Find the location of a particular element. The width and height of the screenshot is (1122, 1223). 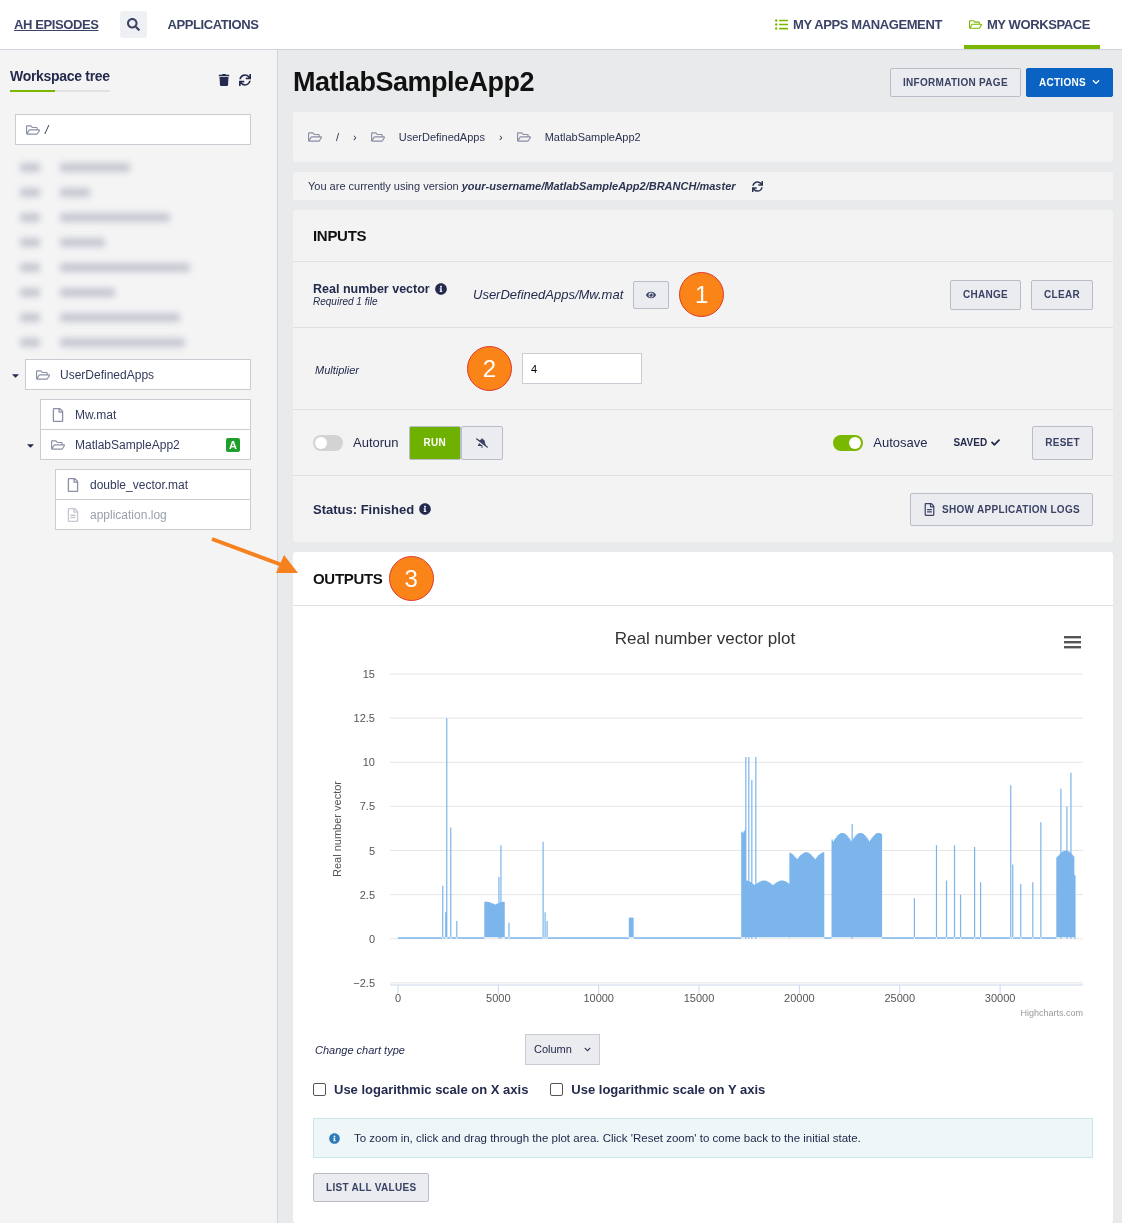

nav-link: APPLICATIONS is located at coordinates (218, 24).